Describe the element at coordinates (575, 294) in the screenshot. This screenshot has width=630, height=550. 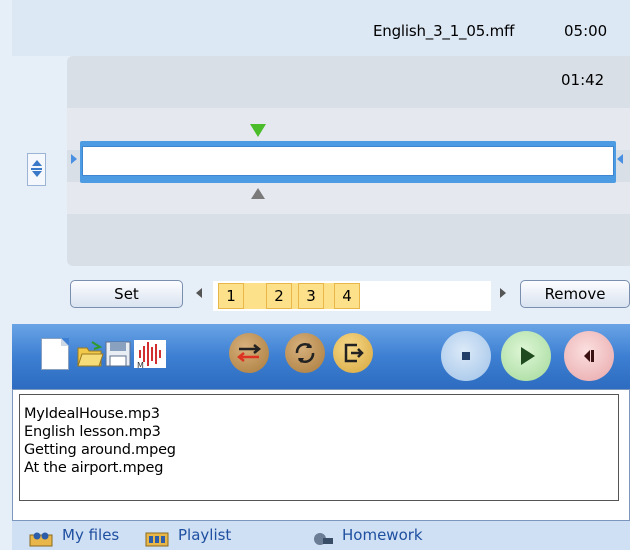
I see `remove-button: Remove` at that location.